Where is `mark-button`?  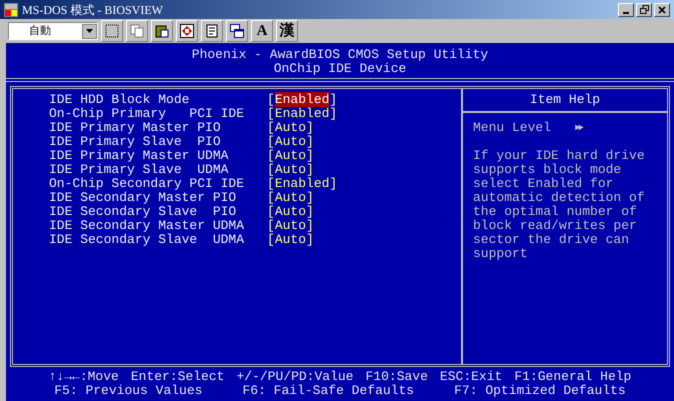
mark-button is located at coordinates (112, 31).